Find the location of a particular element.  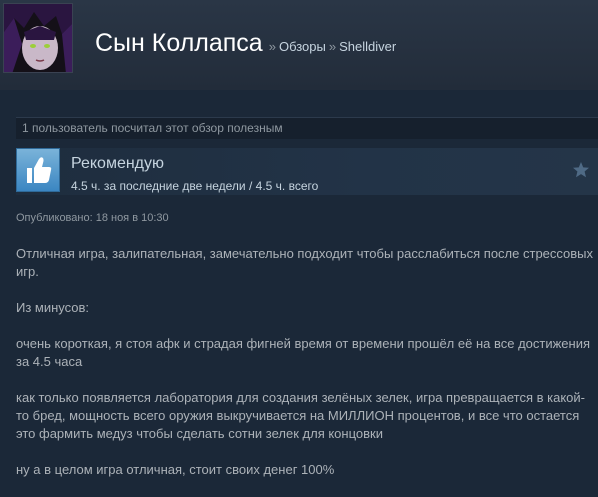

avatar-image is located at coordinates (38, 38).